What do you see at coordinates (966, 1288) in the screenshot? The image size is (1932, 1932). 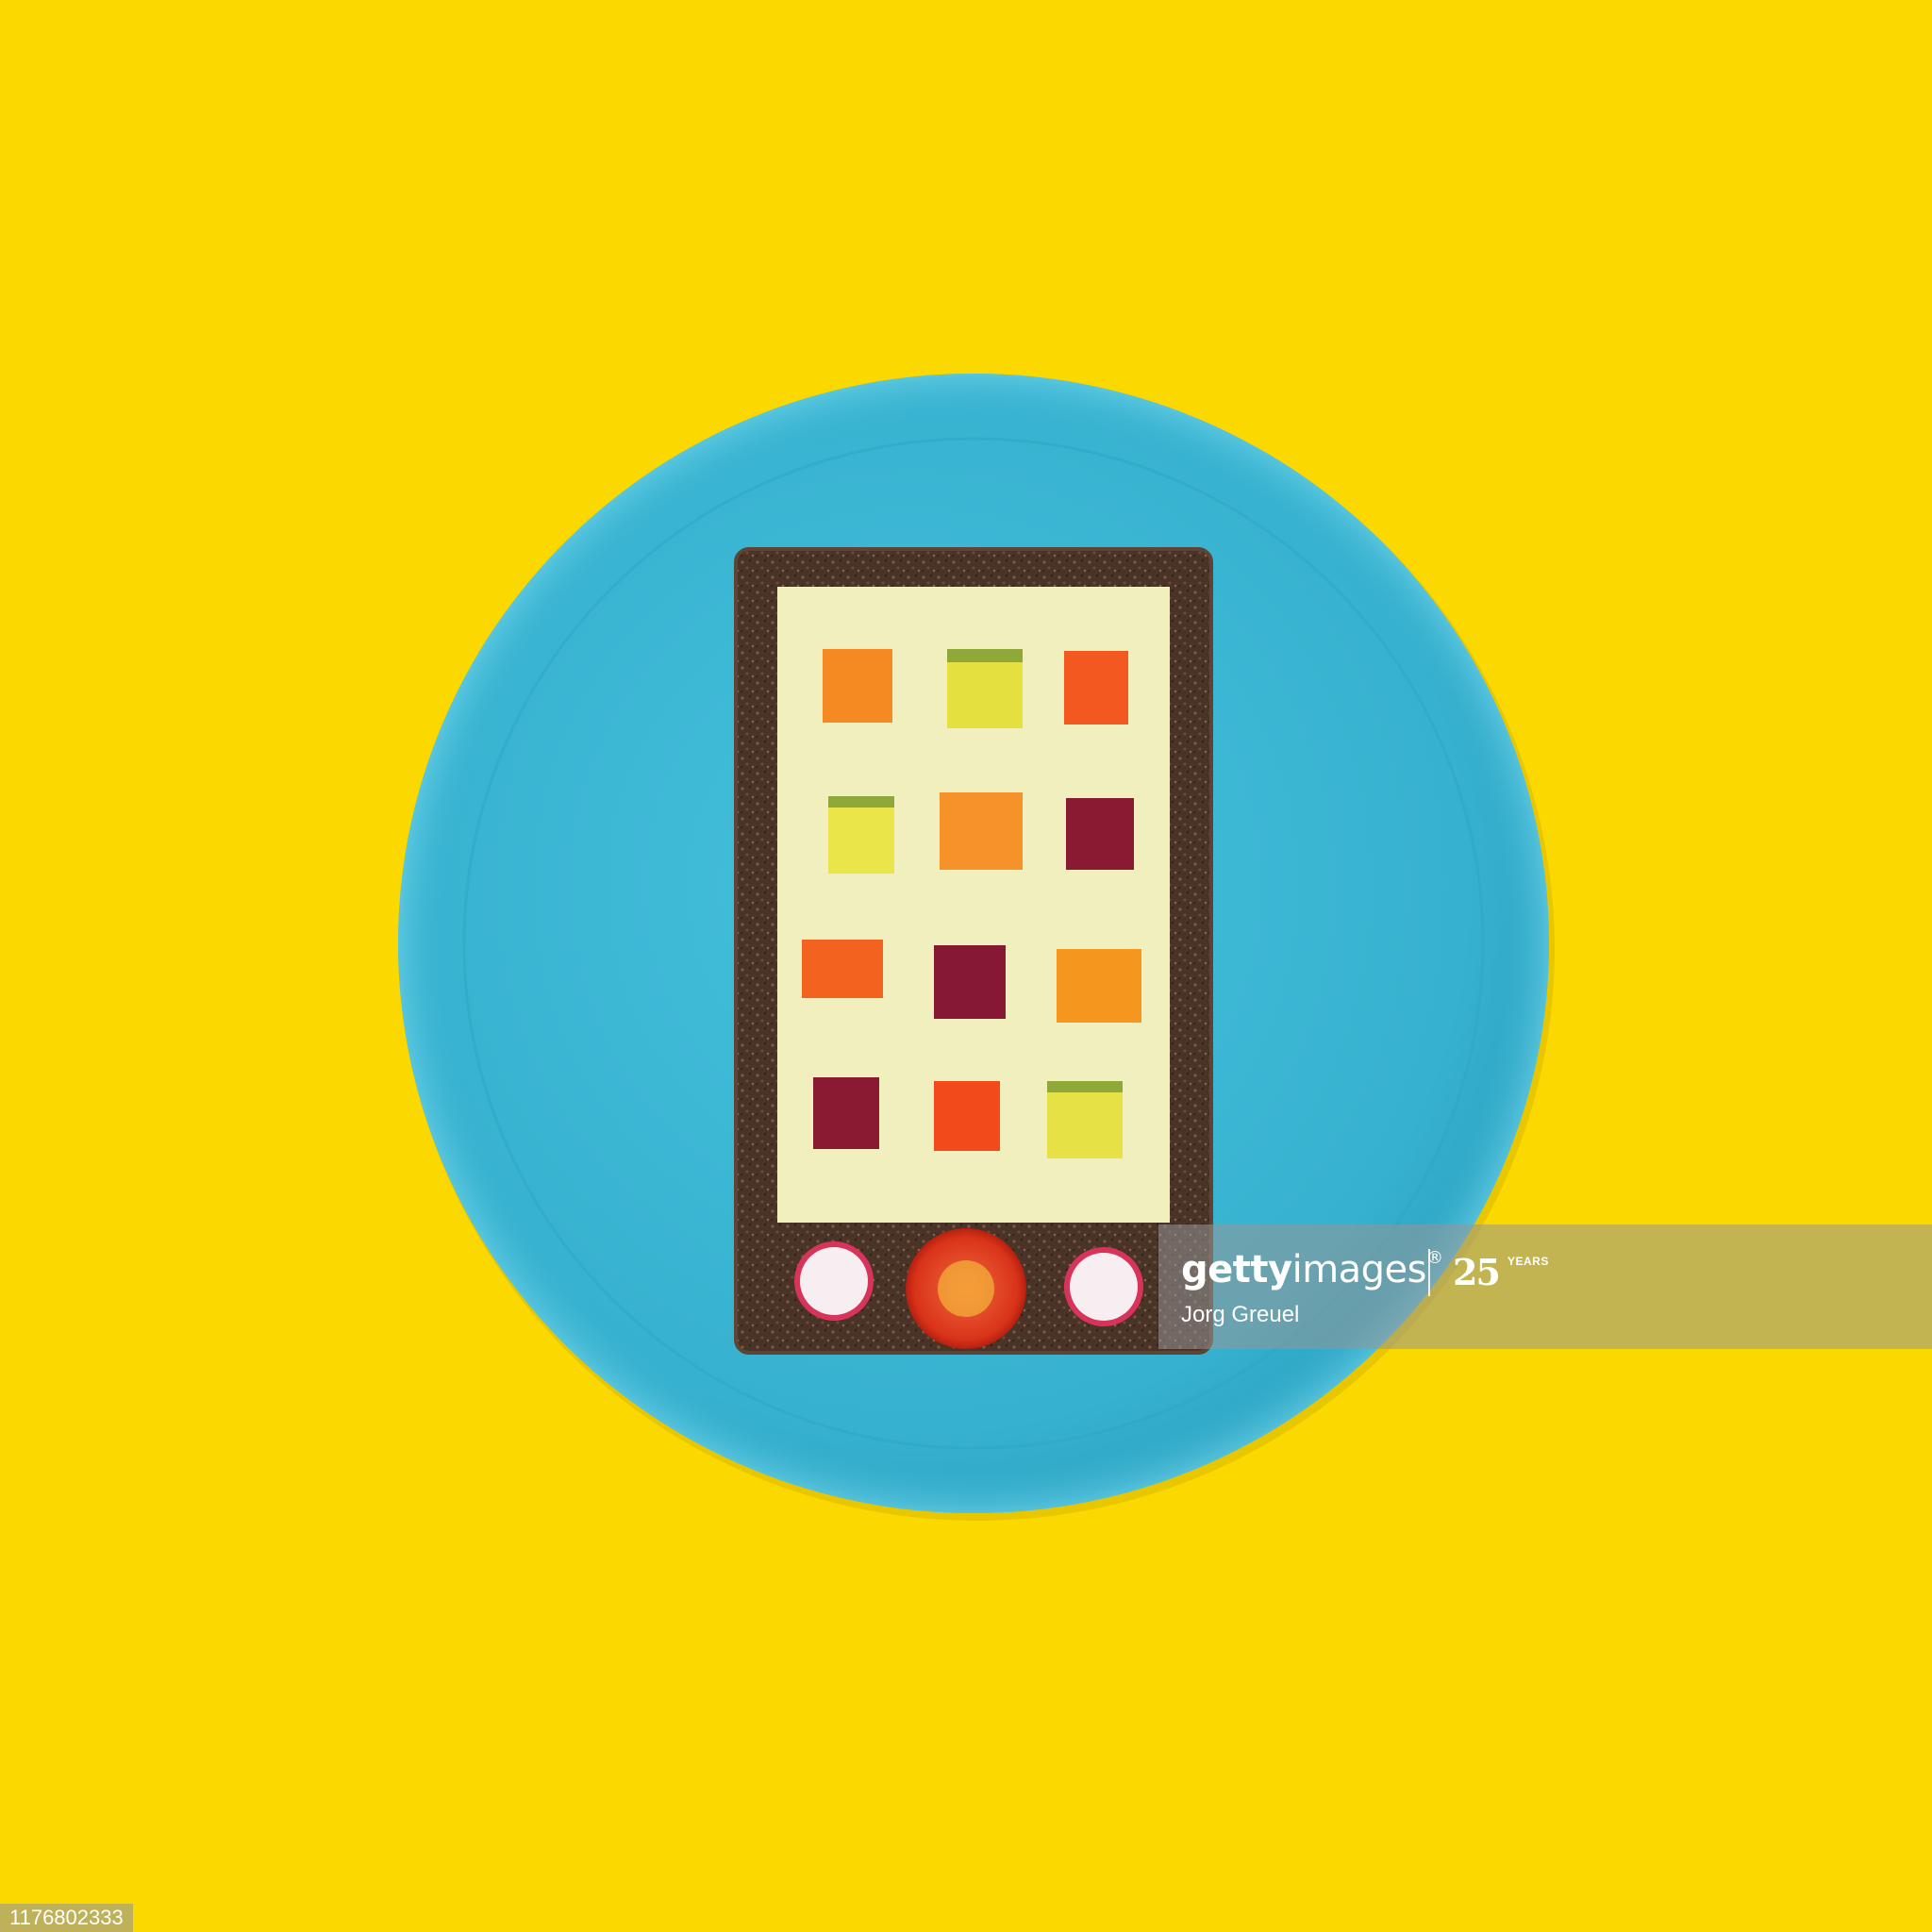 I see `tomato-seeds` at bounding box center [966, 1288].